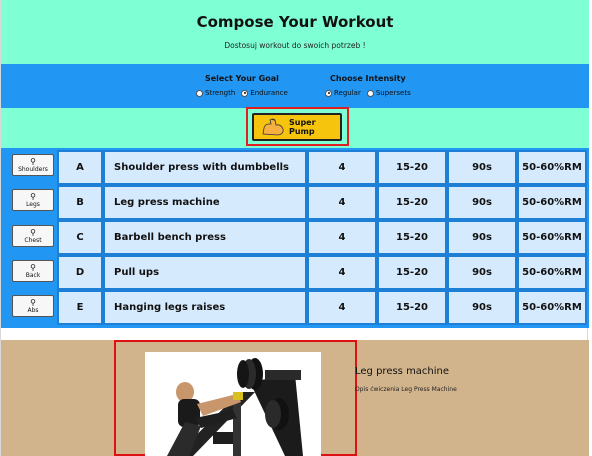  I want to click on muscle-button-shoulders: ⚲ Shoulders, so click(33, 165).